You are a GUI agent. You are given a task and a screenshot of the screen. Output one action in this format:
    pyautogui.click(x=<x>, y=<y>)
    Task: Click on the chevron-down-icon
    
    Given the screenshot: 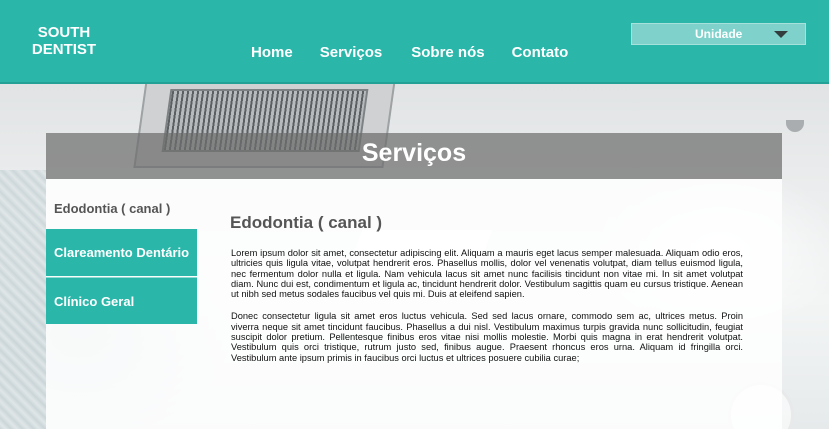 What is the action you would take?
    pyautogui.click(x=781, y=34)
    